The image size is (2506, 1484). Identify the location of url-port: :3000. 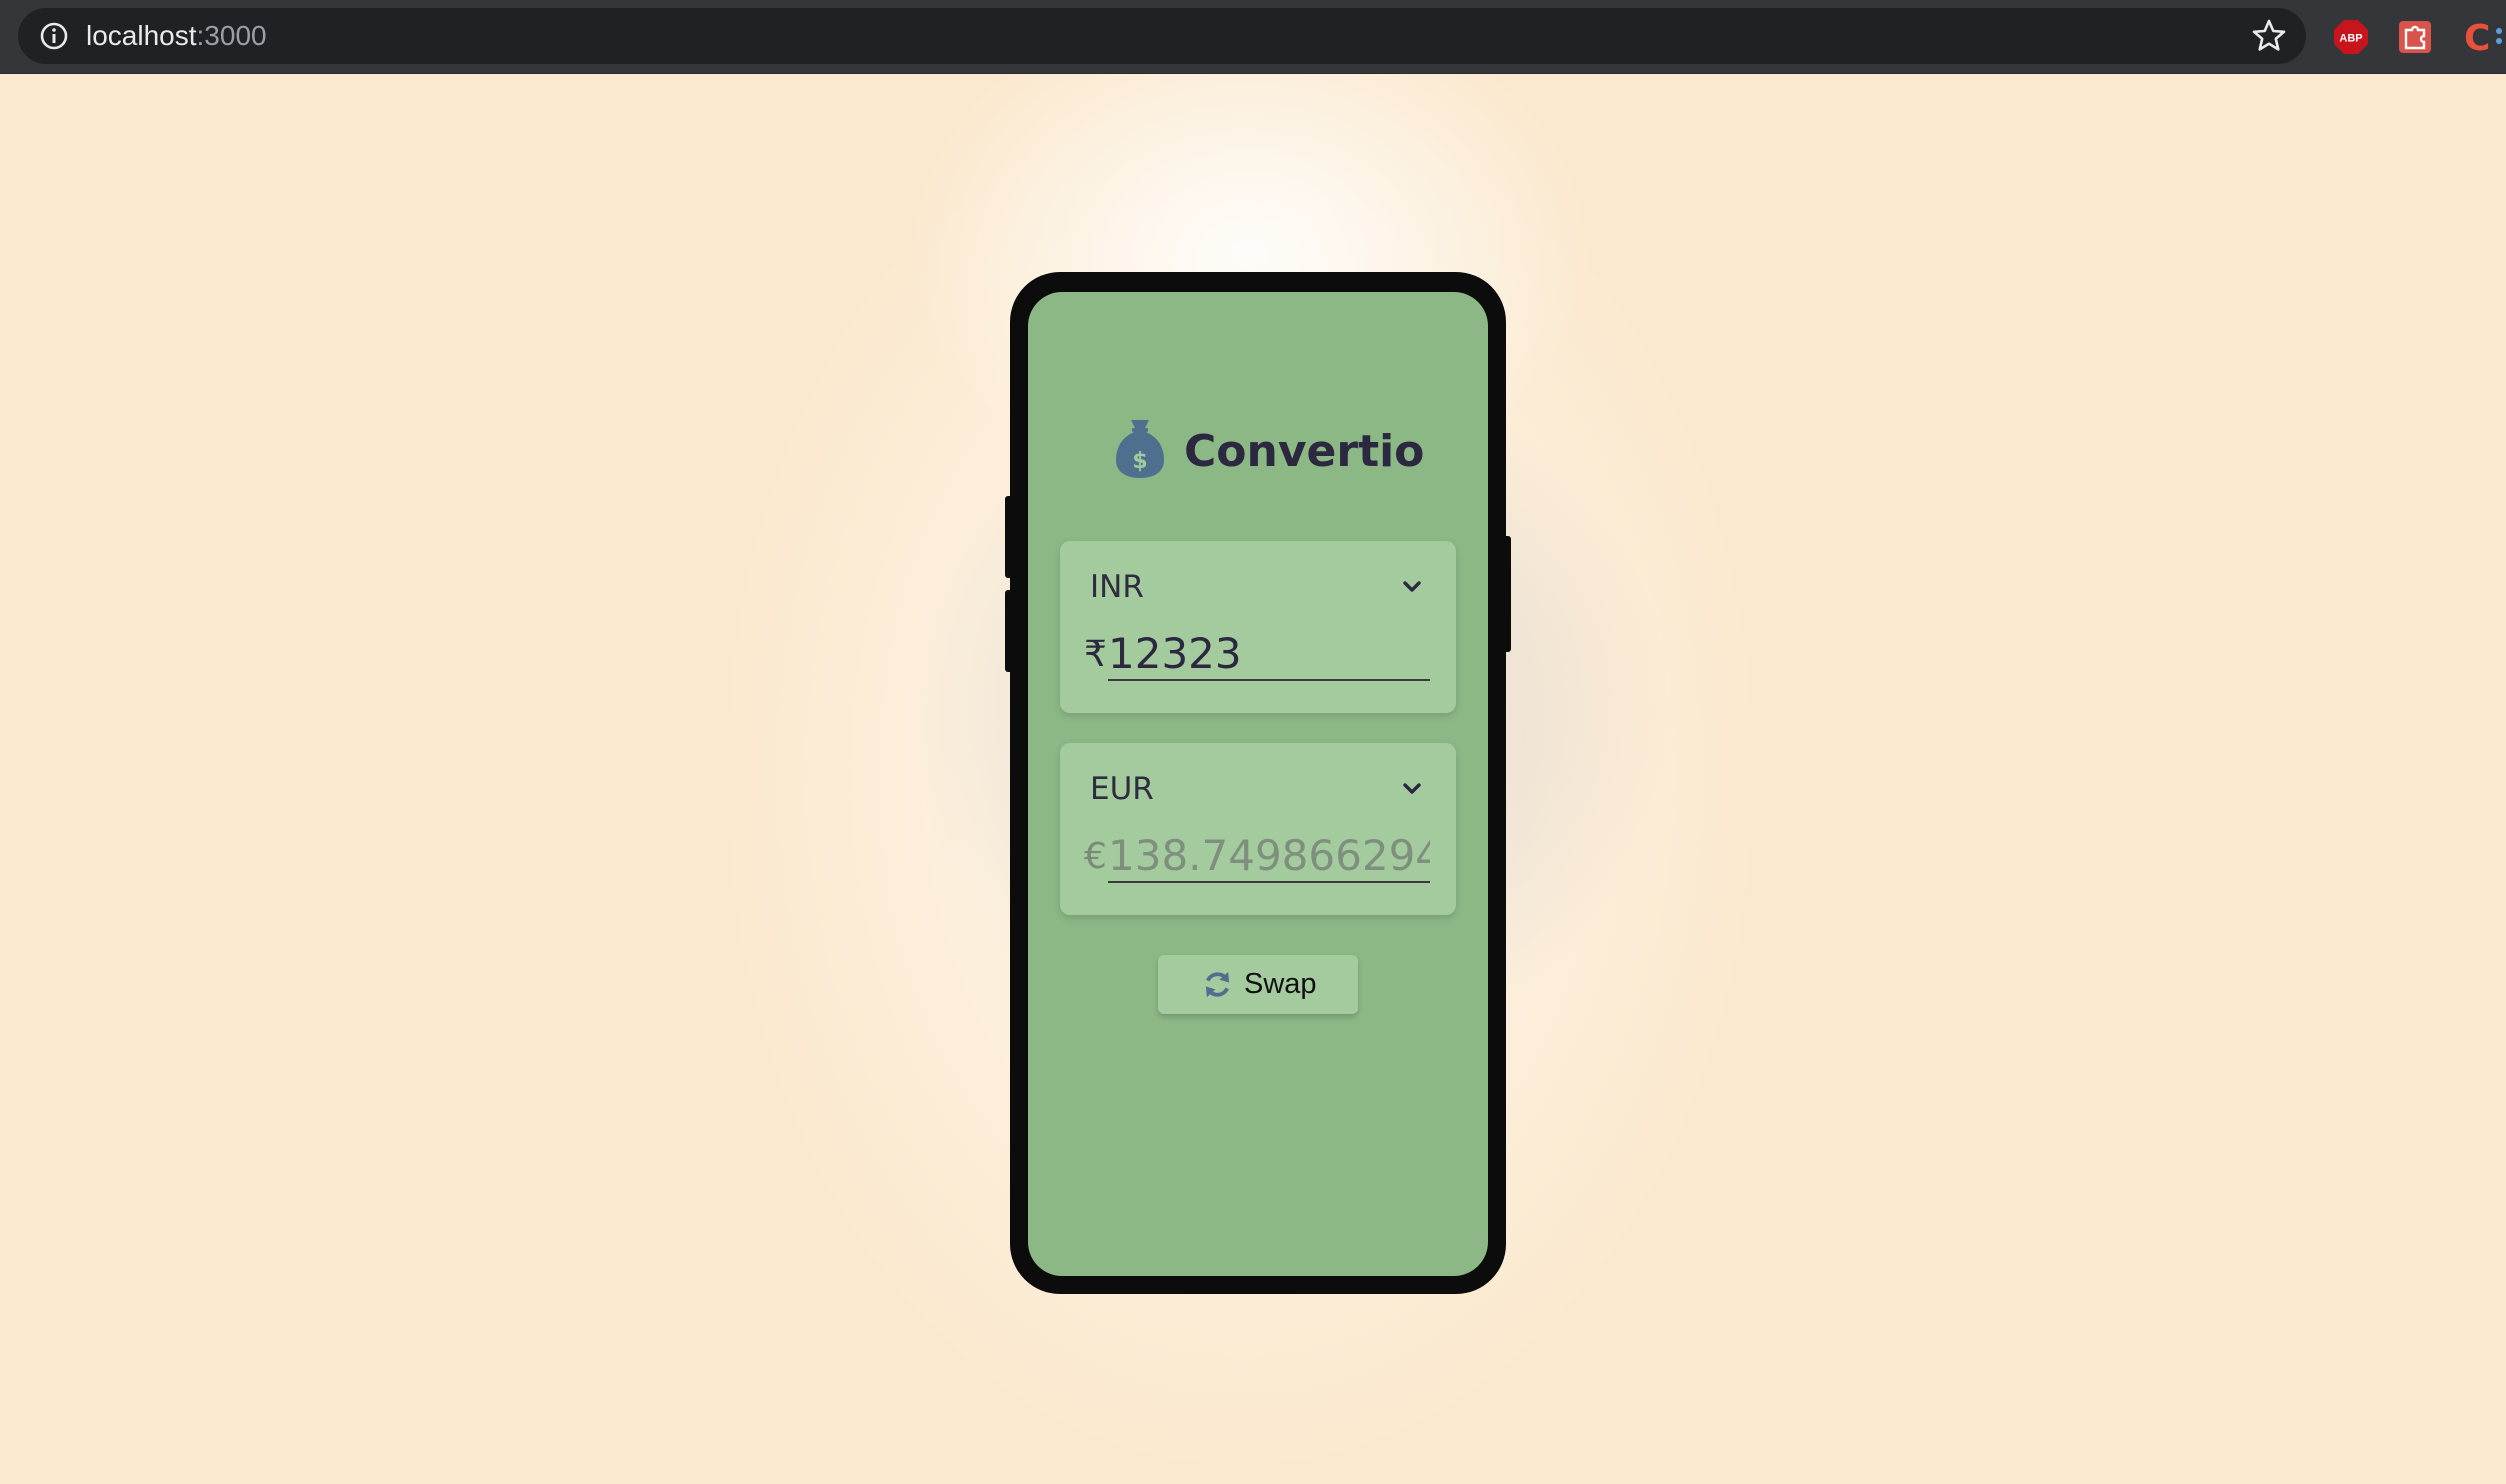
(231, 35).